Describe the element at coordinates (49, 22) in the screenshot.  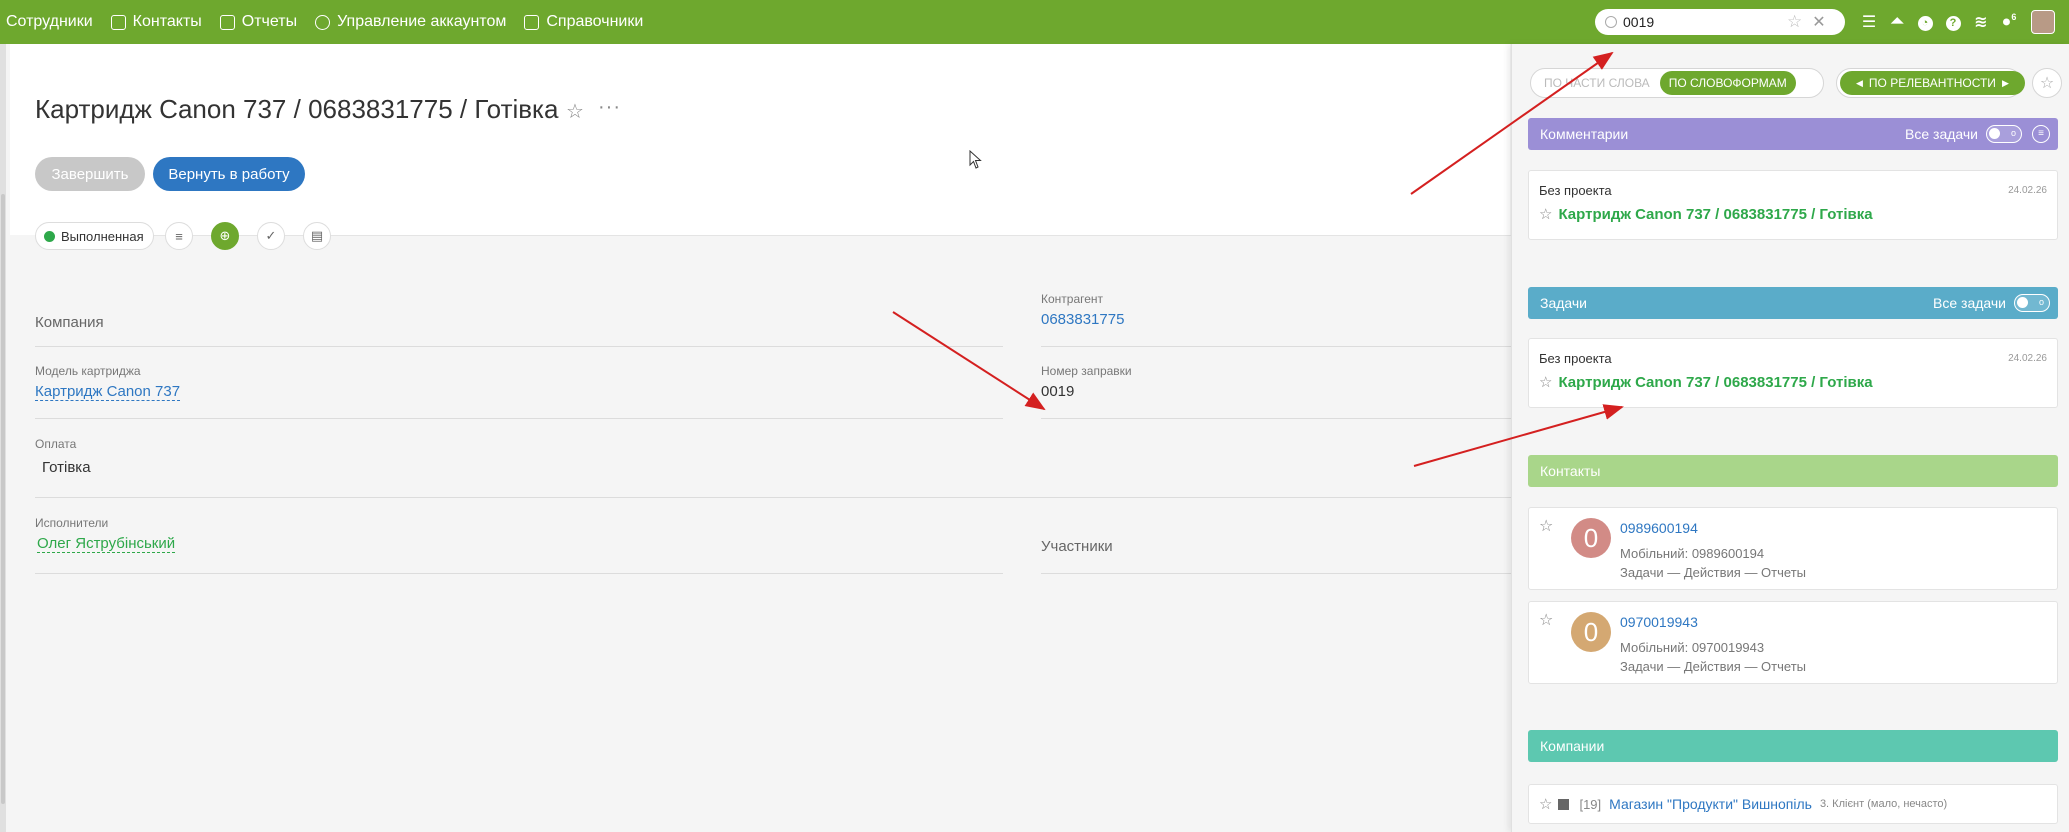
I see `nav-employees: Сотрудники` at that location.